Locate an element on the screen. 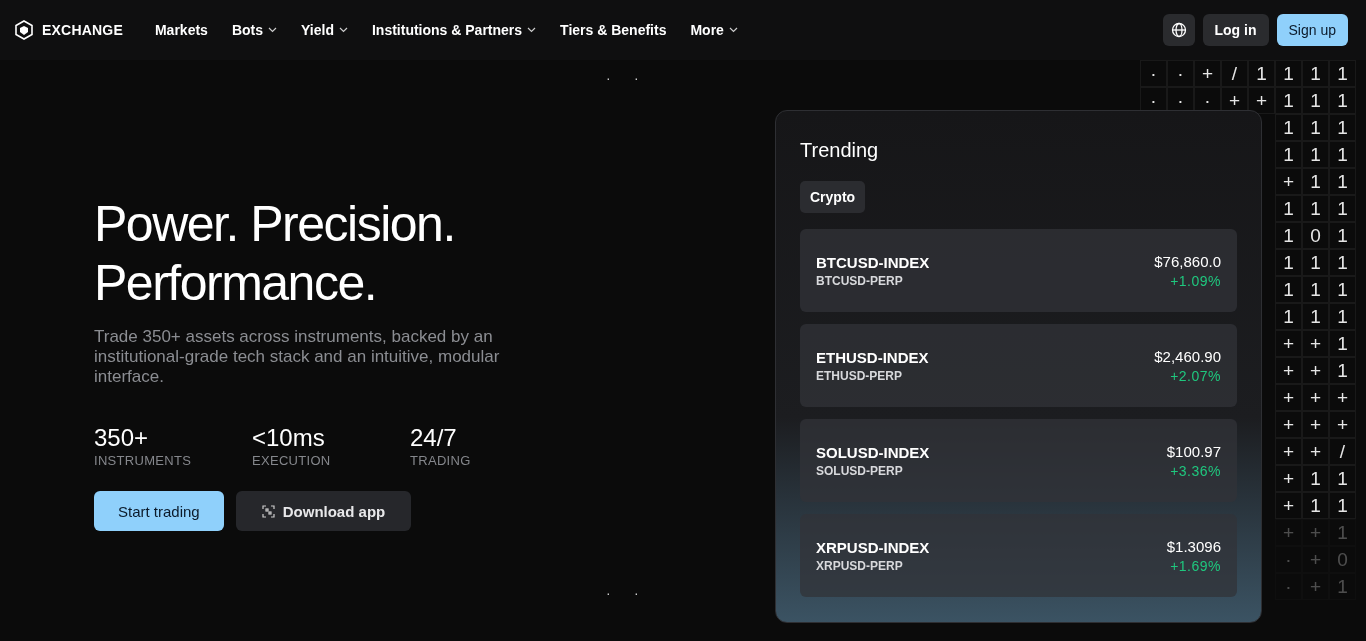 The width and height of the screenshot is (1366, 641). price: $2,460.90 is located at coordinates (1187, 356).